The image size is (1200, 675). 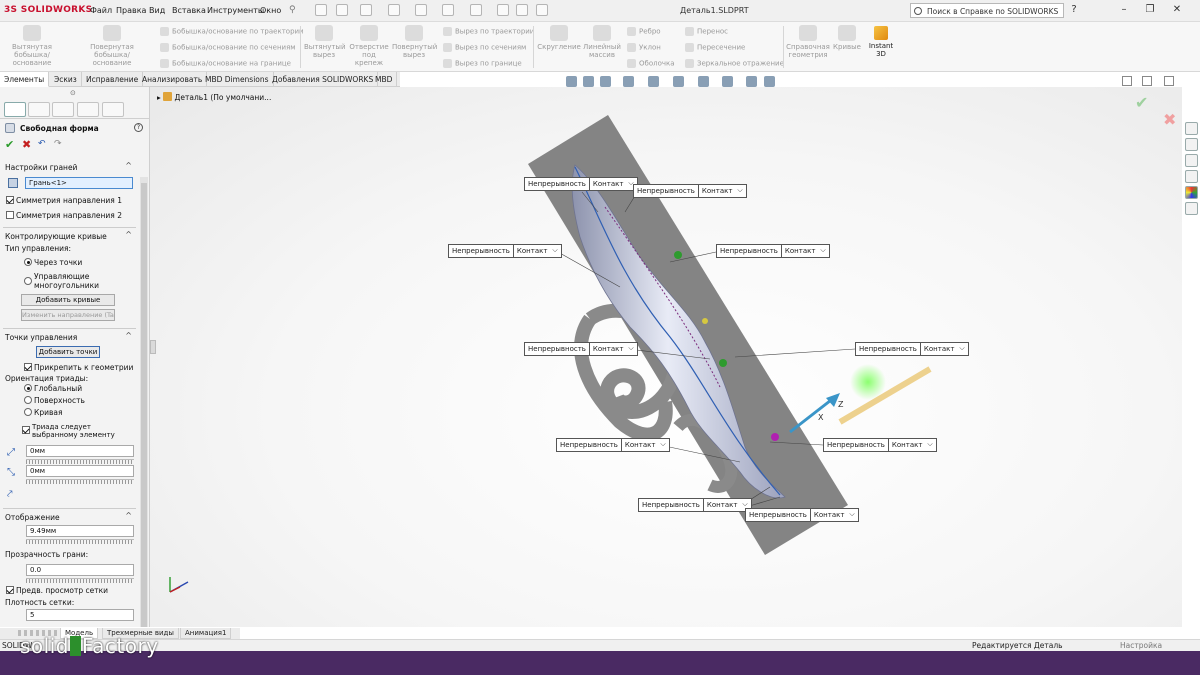 What do you see at coordinates (68, 315) in the screenshot?
I see `flip-direction-button: Изменить направление (Tab)` at bounding box center [68, 315].